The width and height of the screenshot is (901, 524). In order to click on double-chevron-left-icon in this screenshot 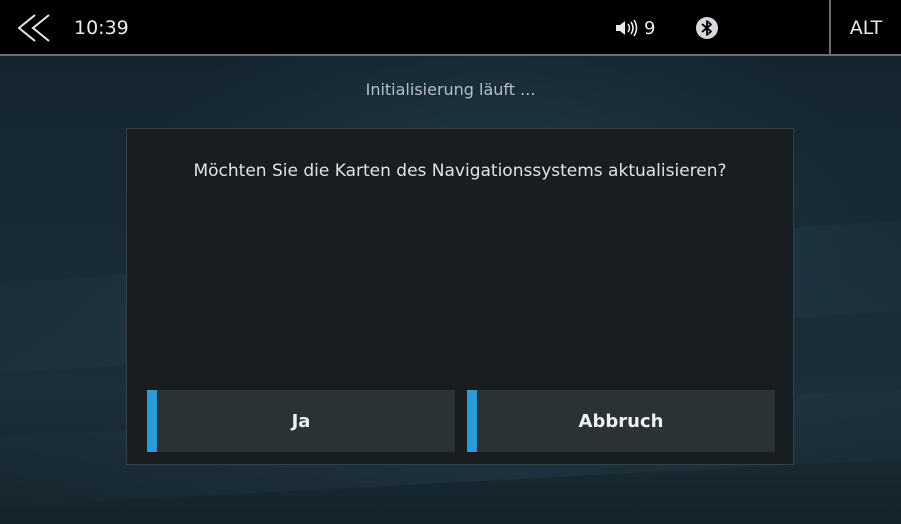, I will do `click(33, 28)`.